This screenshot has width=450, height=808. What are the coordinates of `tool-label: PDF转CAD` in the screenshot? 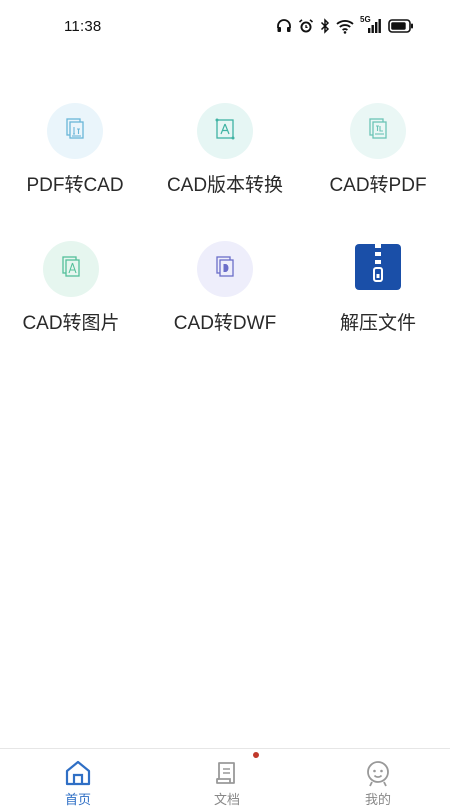 It's located at (75, 185).